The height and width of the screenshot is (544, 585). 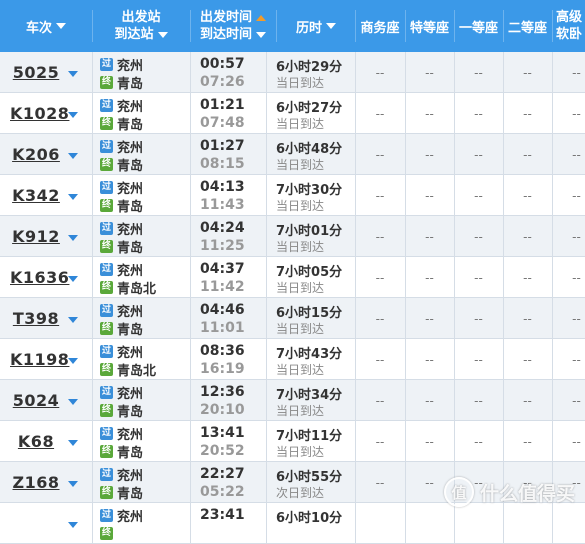 What do you see at coordinates (292, 195) in the screenshot?
I see `table-row: K342 过兖州终青岛 04:13 11:43 7小时30分 当日到达 -- -- -- -- --` at bounding box center [292, 195].